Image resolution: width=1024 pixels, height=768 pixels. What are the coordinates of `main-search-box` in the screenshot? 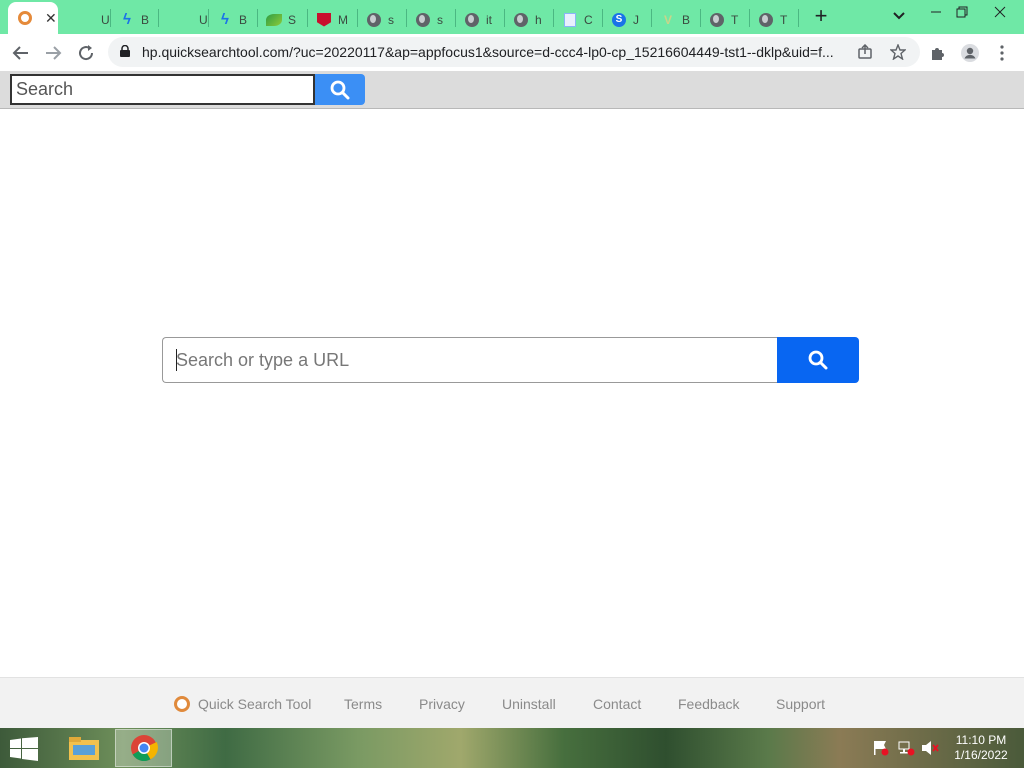 It's located at (510, 360).